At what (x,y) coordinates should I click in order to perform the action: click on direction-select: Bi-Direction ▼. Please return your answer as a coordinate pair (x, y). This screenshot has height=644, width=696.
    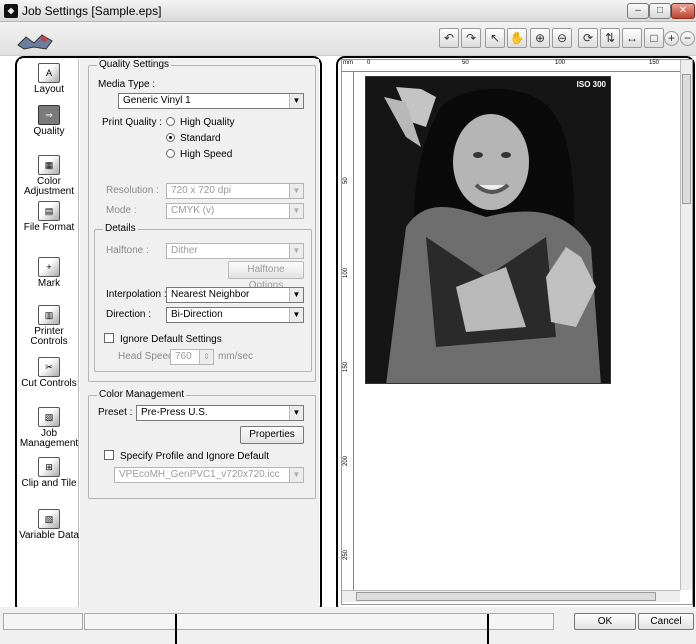
    Looking at the image, I should click on (235, 315).